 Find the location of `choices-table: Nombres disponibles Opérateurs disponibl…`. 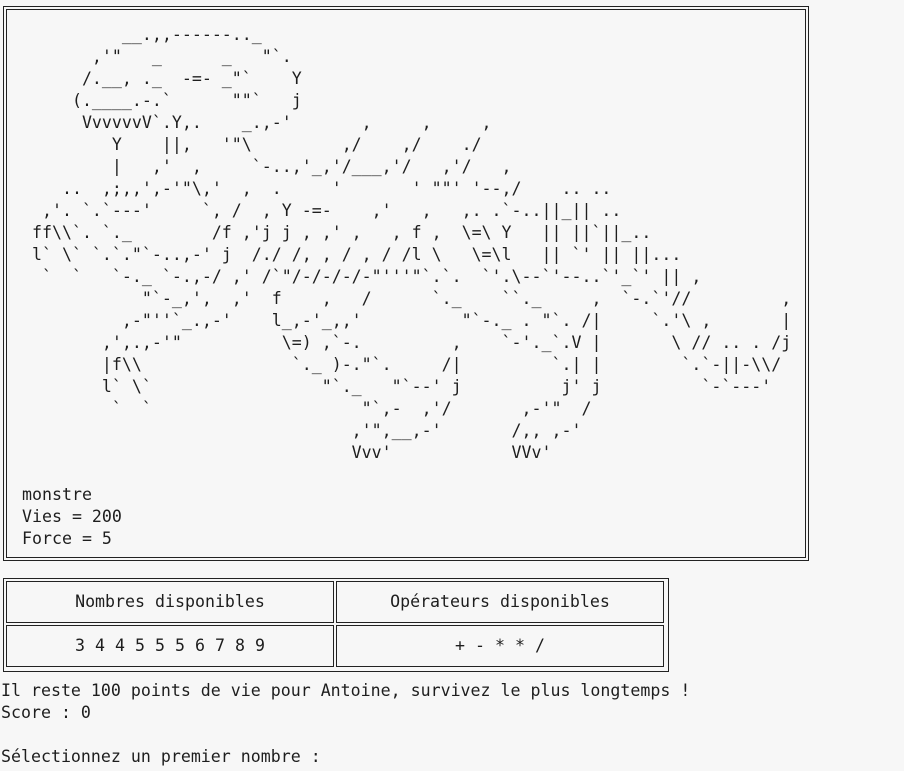

choices-table: Nombres disponibles Opérateurs disponibl… is located at coordinates (336, 625).